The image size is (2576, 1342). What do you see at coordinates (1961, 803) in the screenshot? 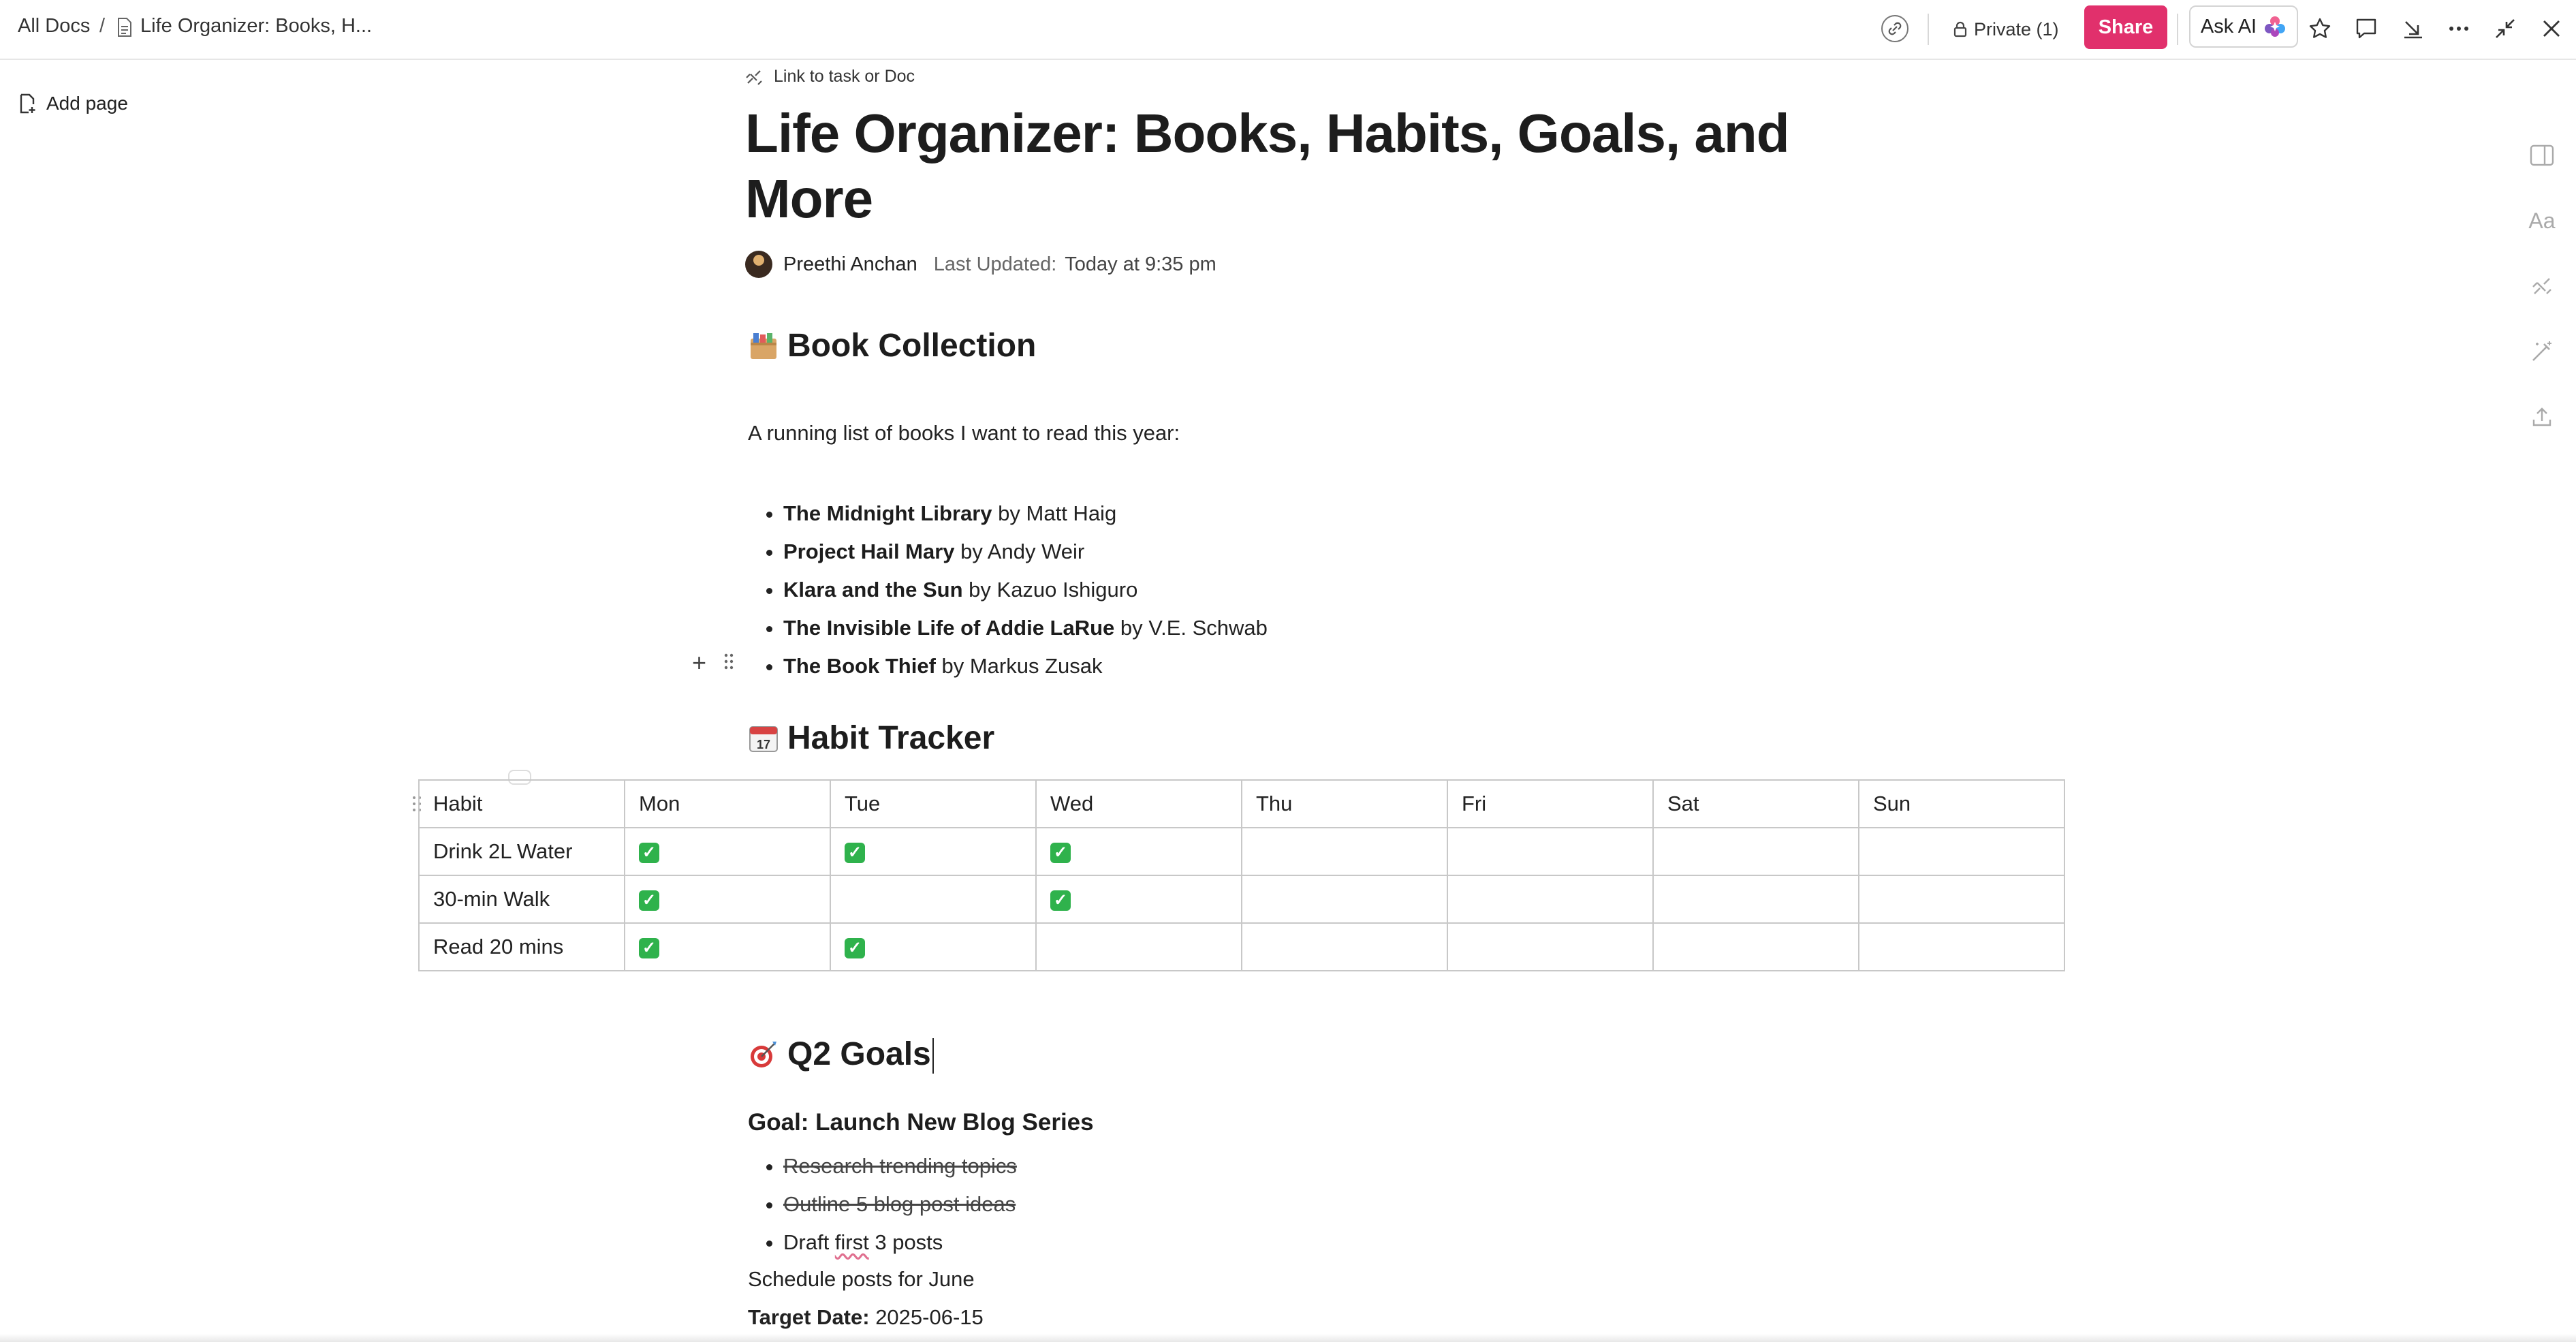
I see `table-header-cell: Sun` at bounding box center [1961, 803].